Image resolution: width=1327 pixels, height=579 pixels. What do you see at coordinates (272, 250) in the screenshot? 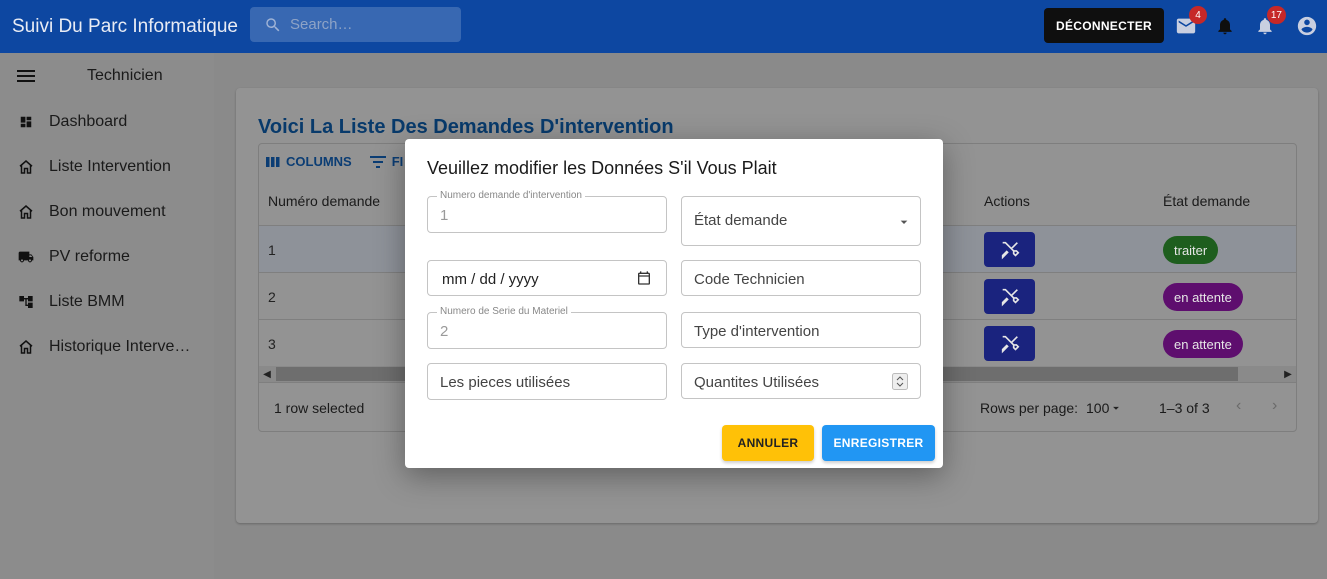
I see `cell-numero: 1` at bounding box center [272, 250].